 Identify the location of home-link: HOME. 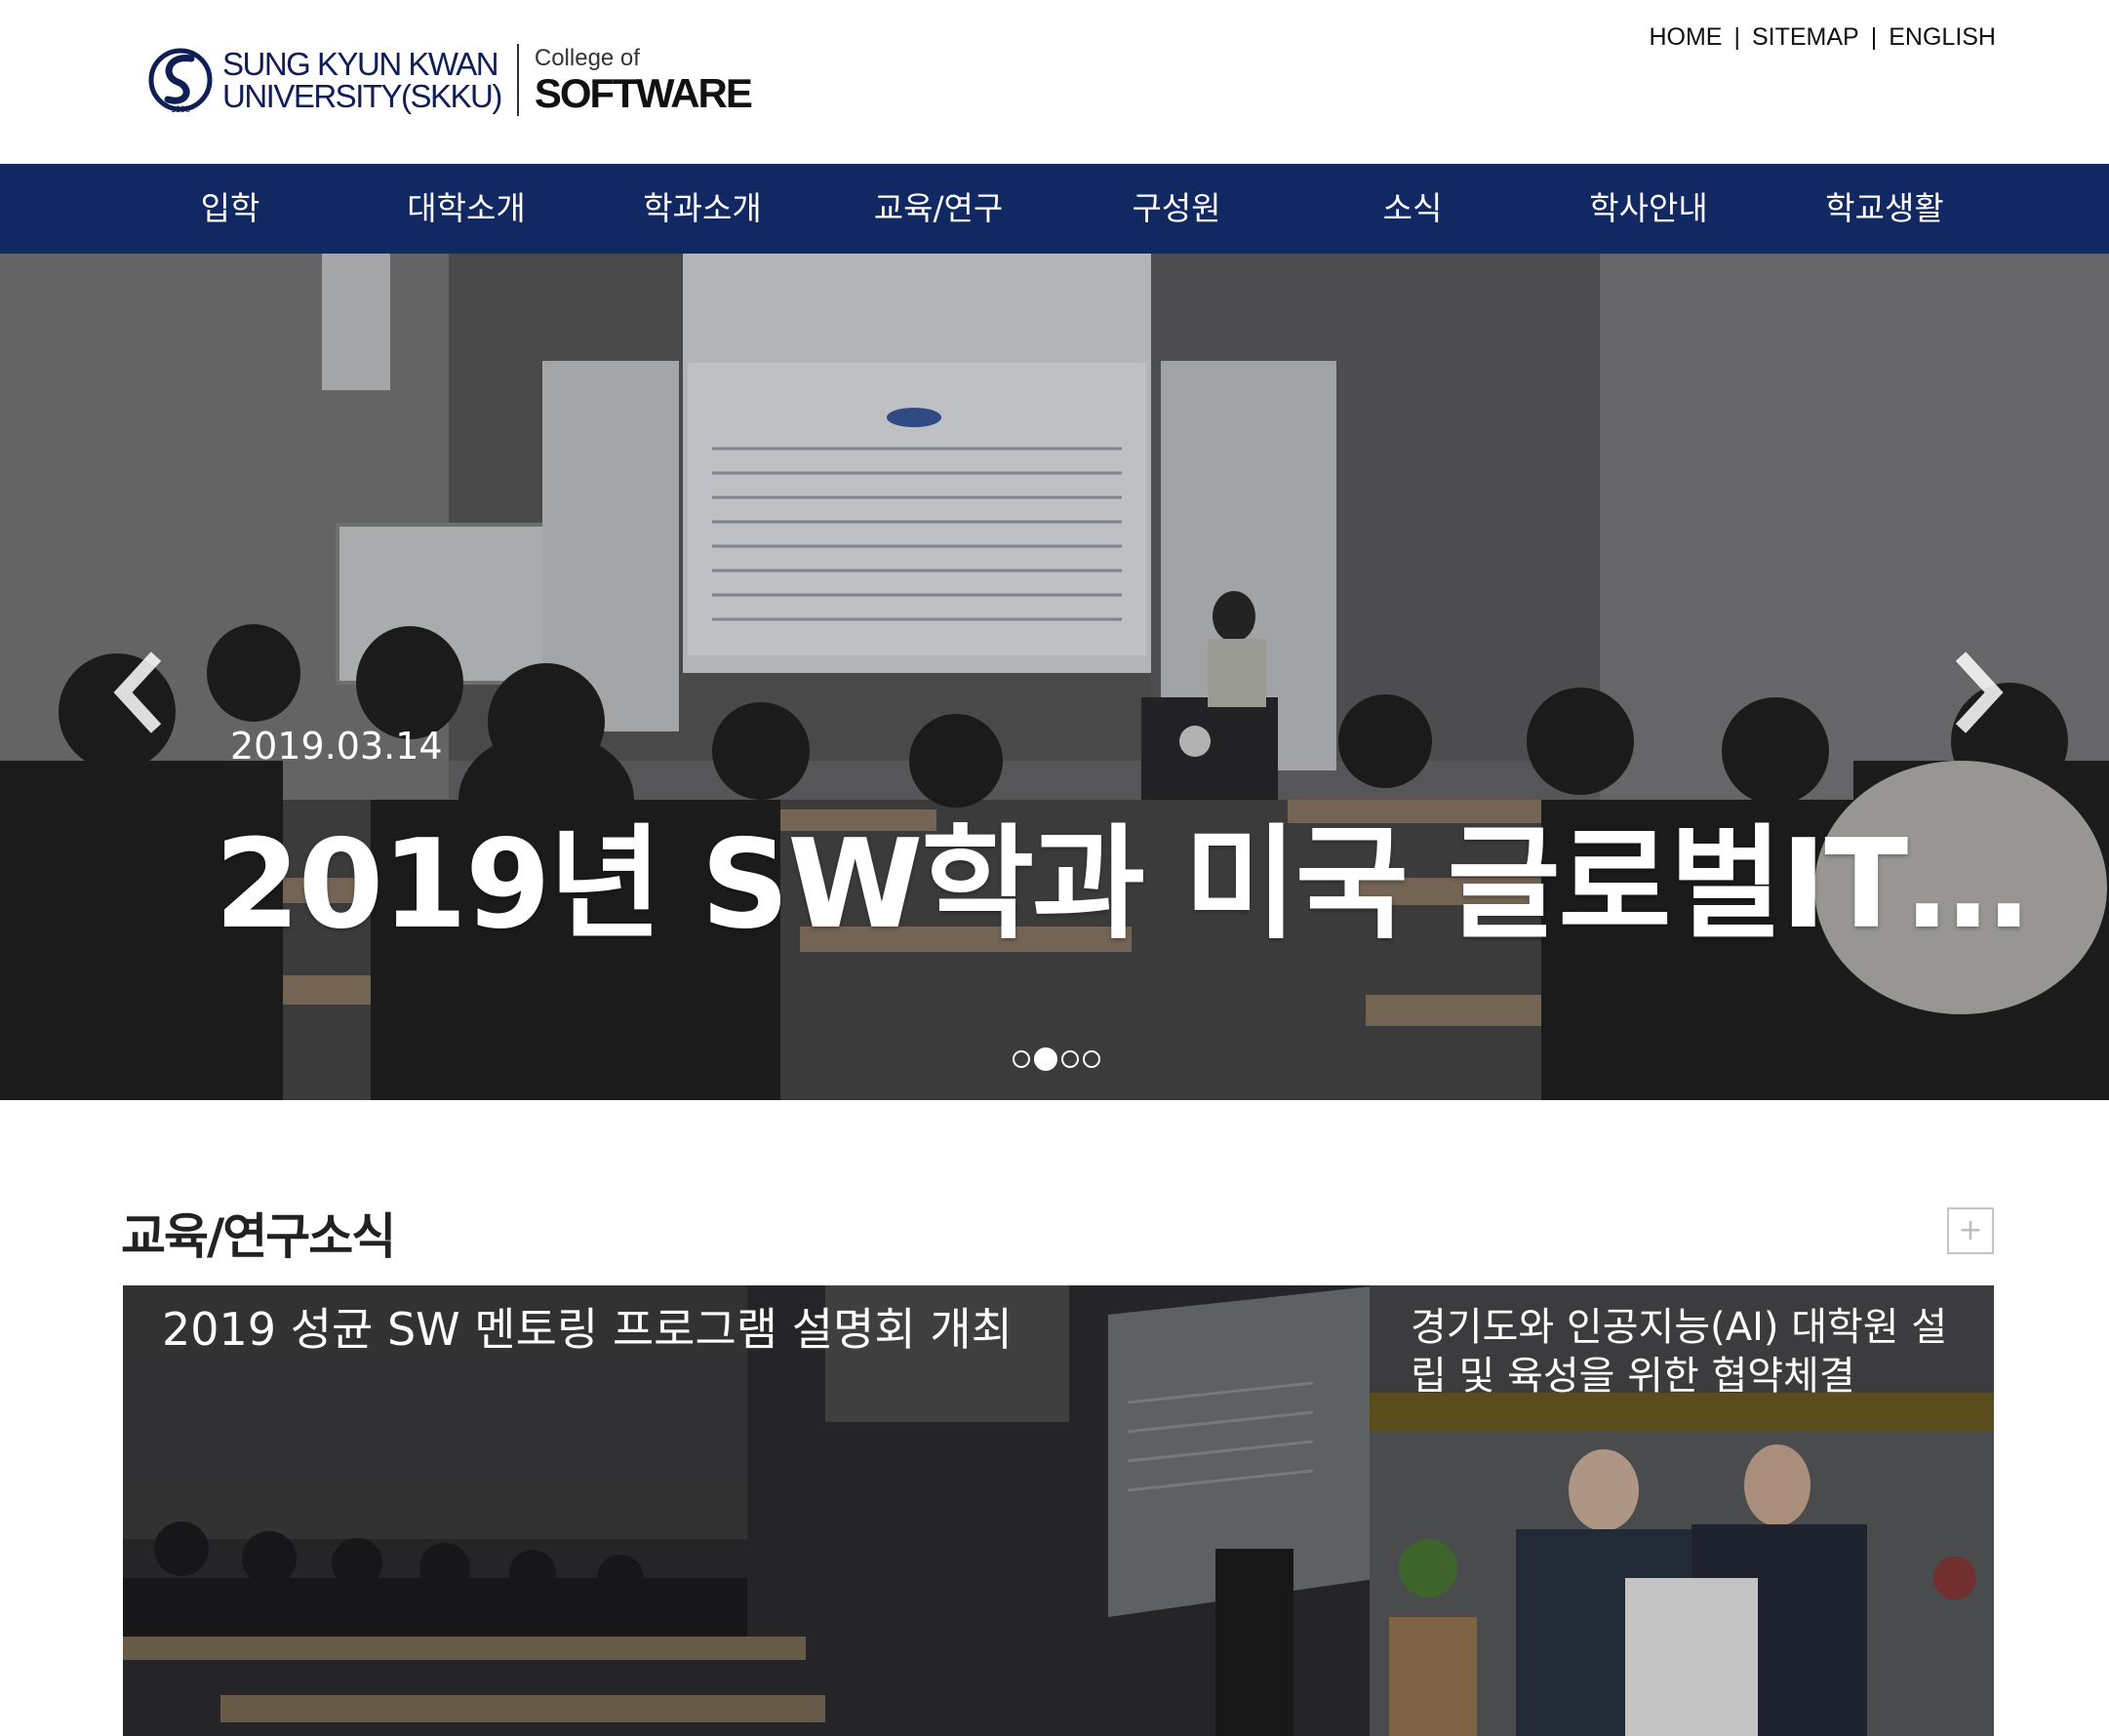
(1685, 37).